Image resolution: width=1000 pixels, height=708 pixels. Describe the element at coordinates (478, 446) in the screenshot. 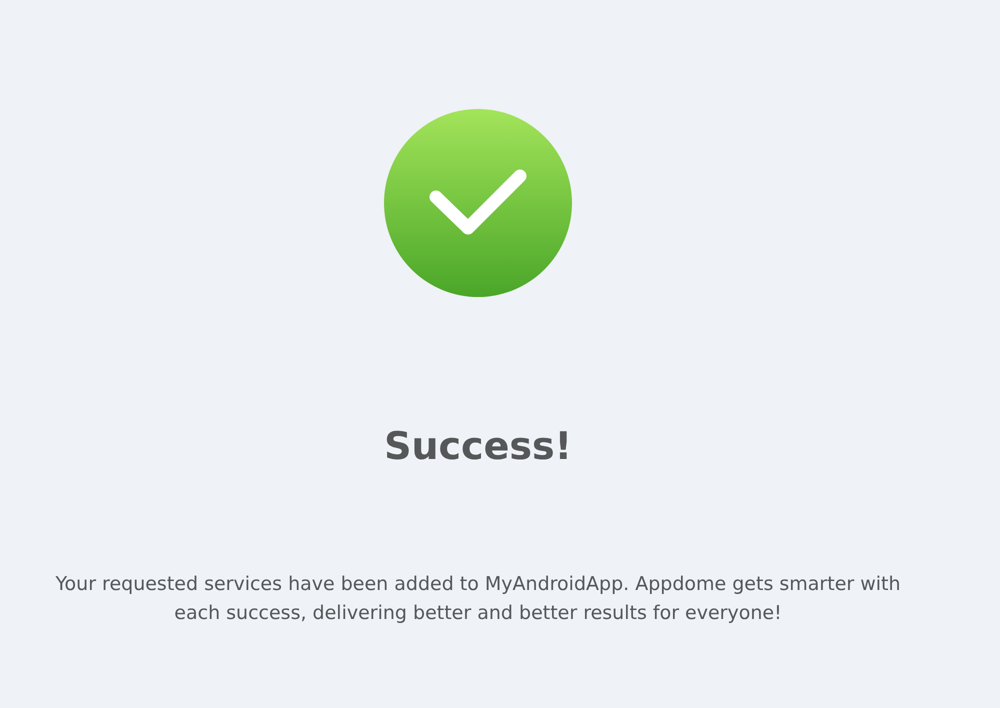

I see `success-title: Success!` at that location.